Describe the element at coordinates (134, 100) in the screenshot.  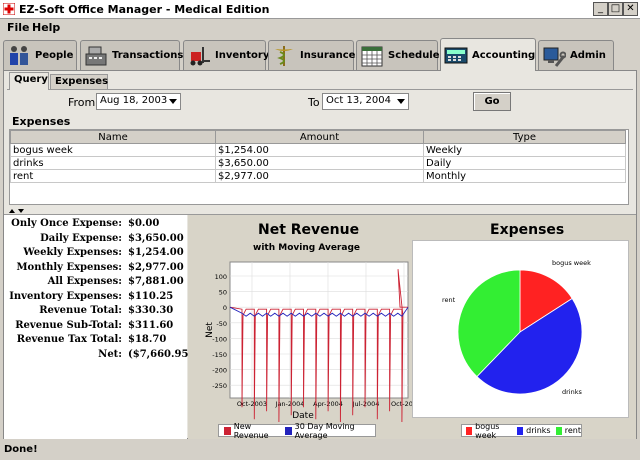
I see `from-date-value: Aug 18, 2003` at that location.